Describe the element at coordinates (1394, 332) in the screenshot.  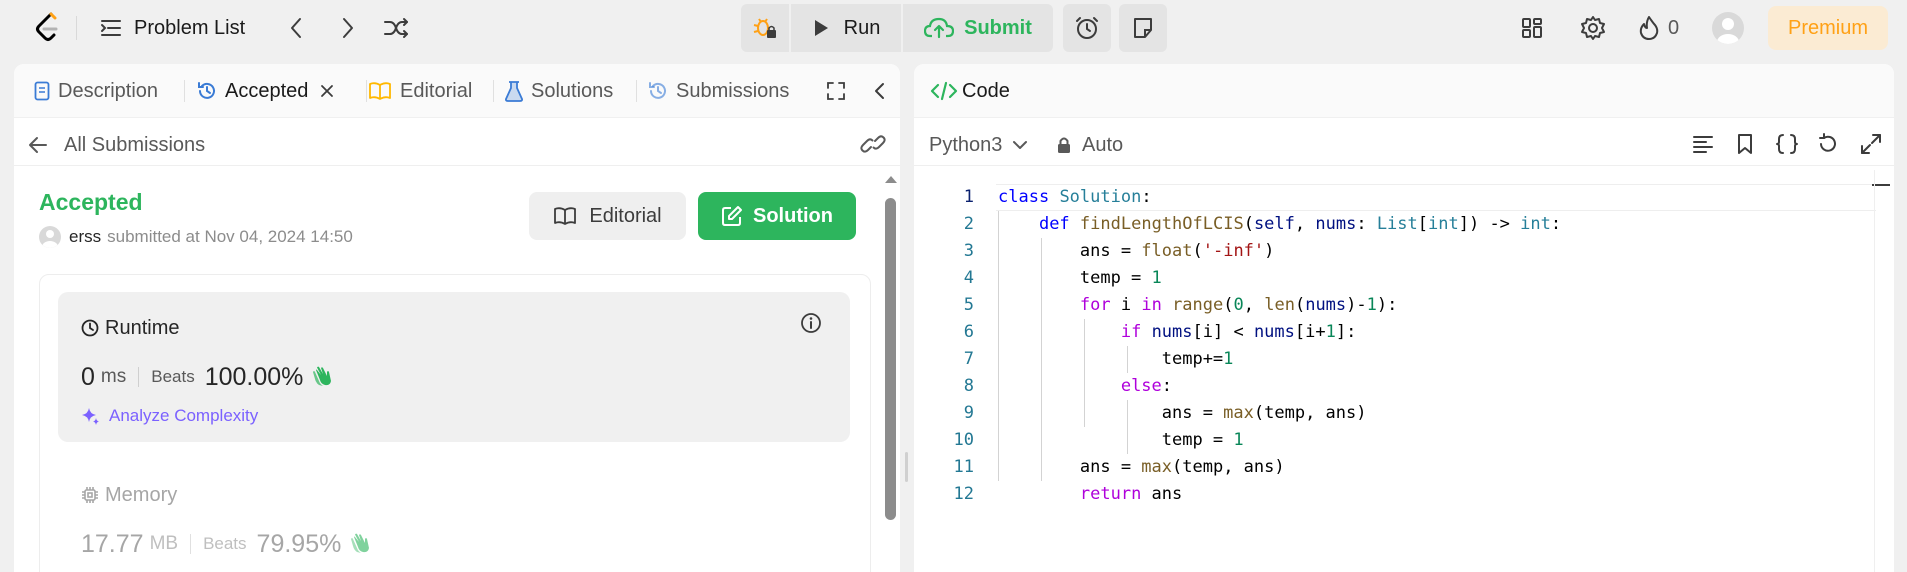
I see `code-line: 6 if nums[i] < nums[i+1]:` at that location.